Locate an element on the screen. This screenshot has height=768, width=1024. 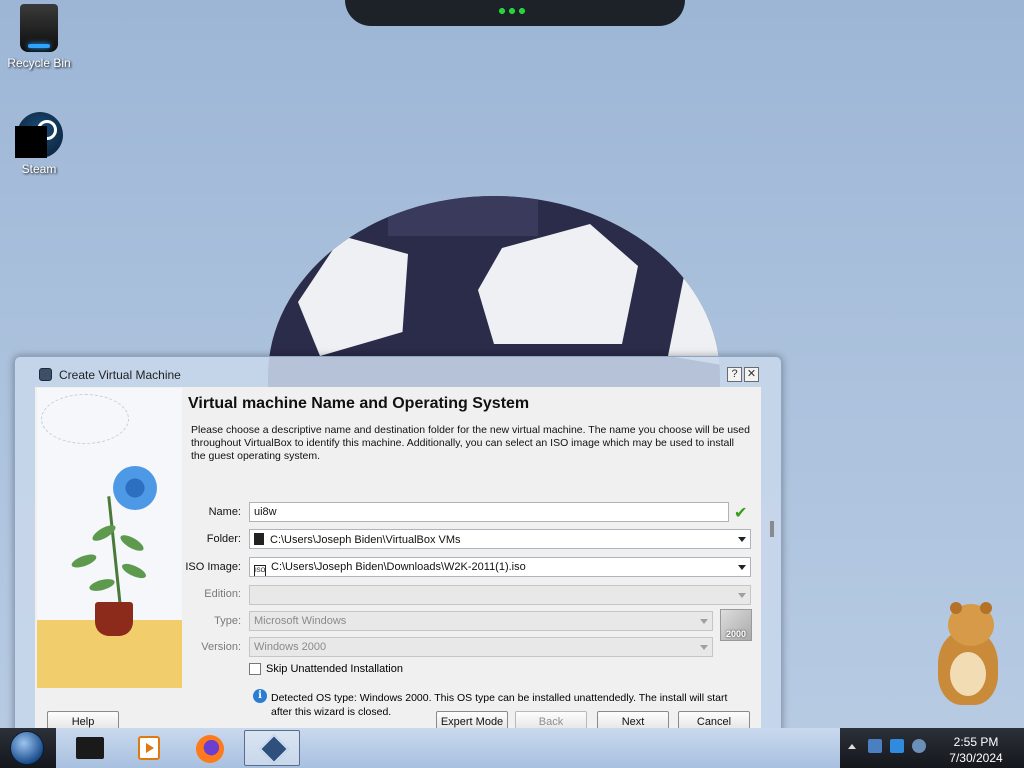
name-input: ui8w is located at coordinates (489, 512).